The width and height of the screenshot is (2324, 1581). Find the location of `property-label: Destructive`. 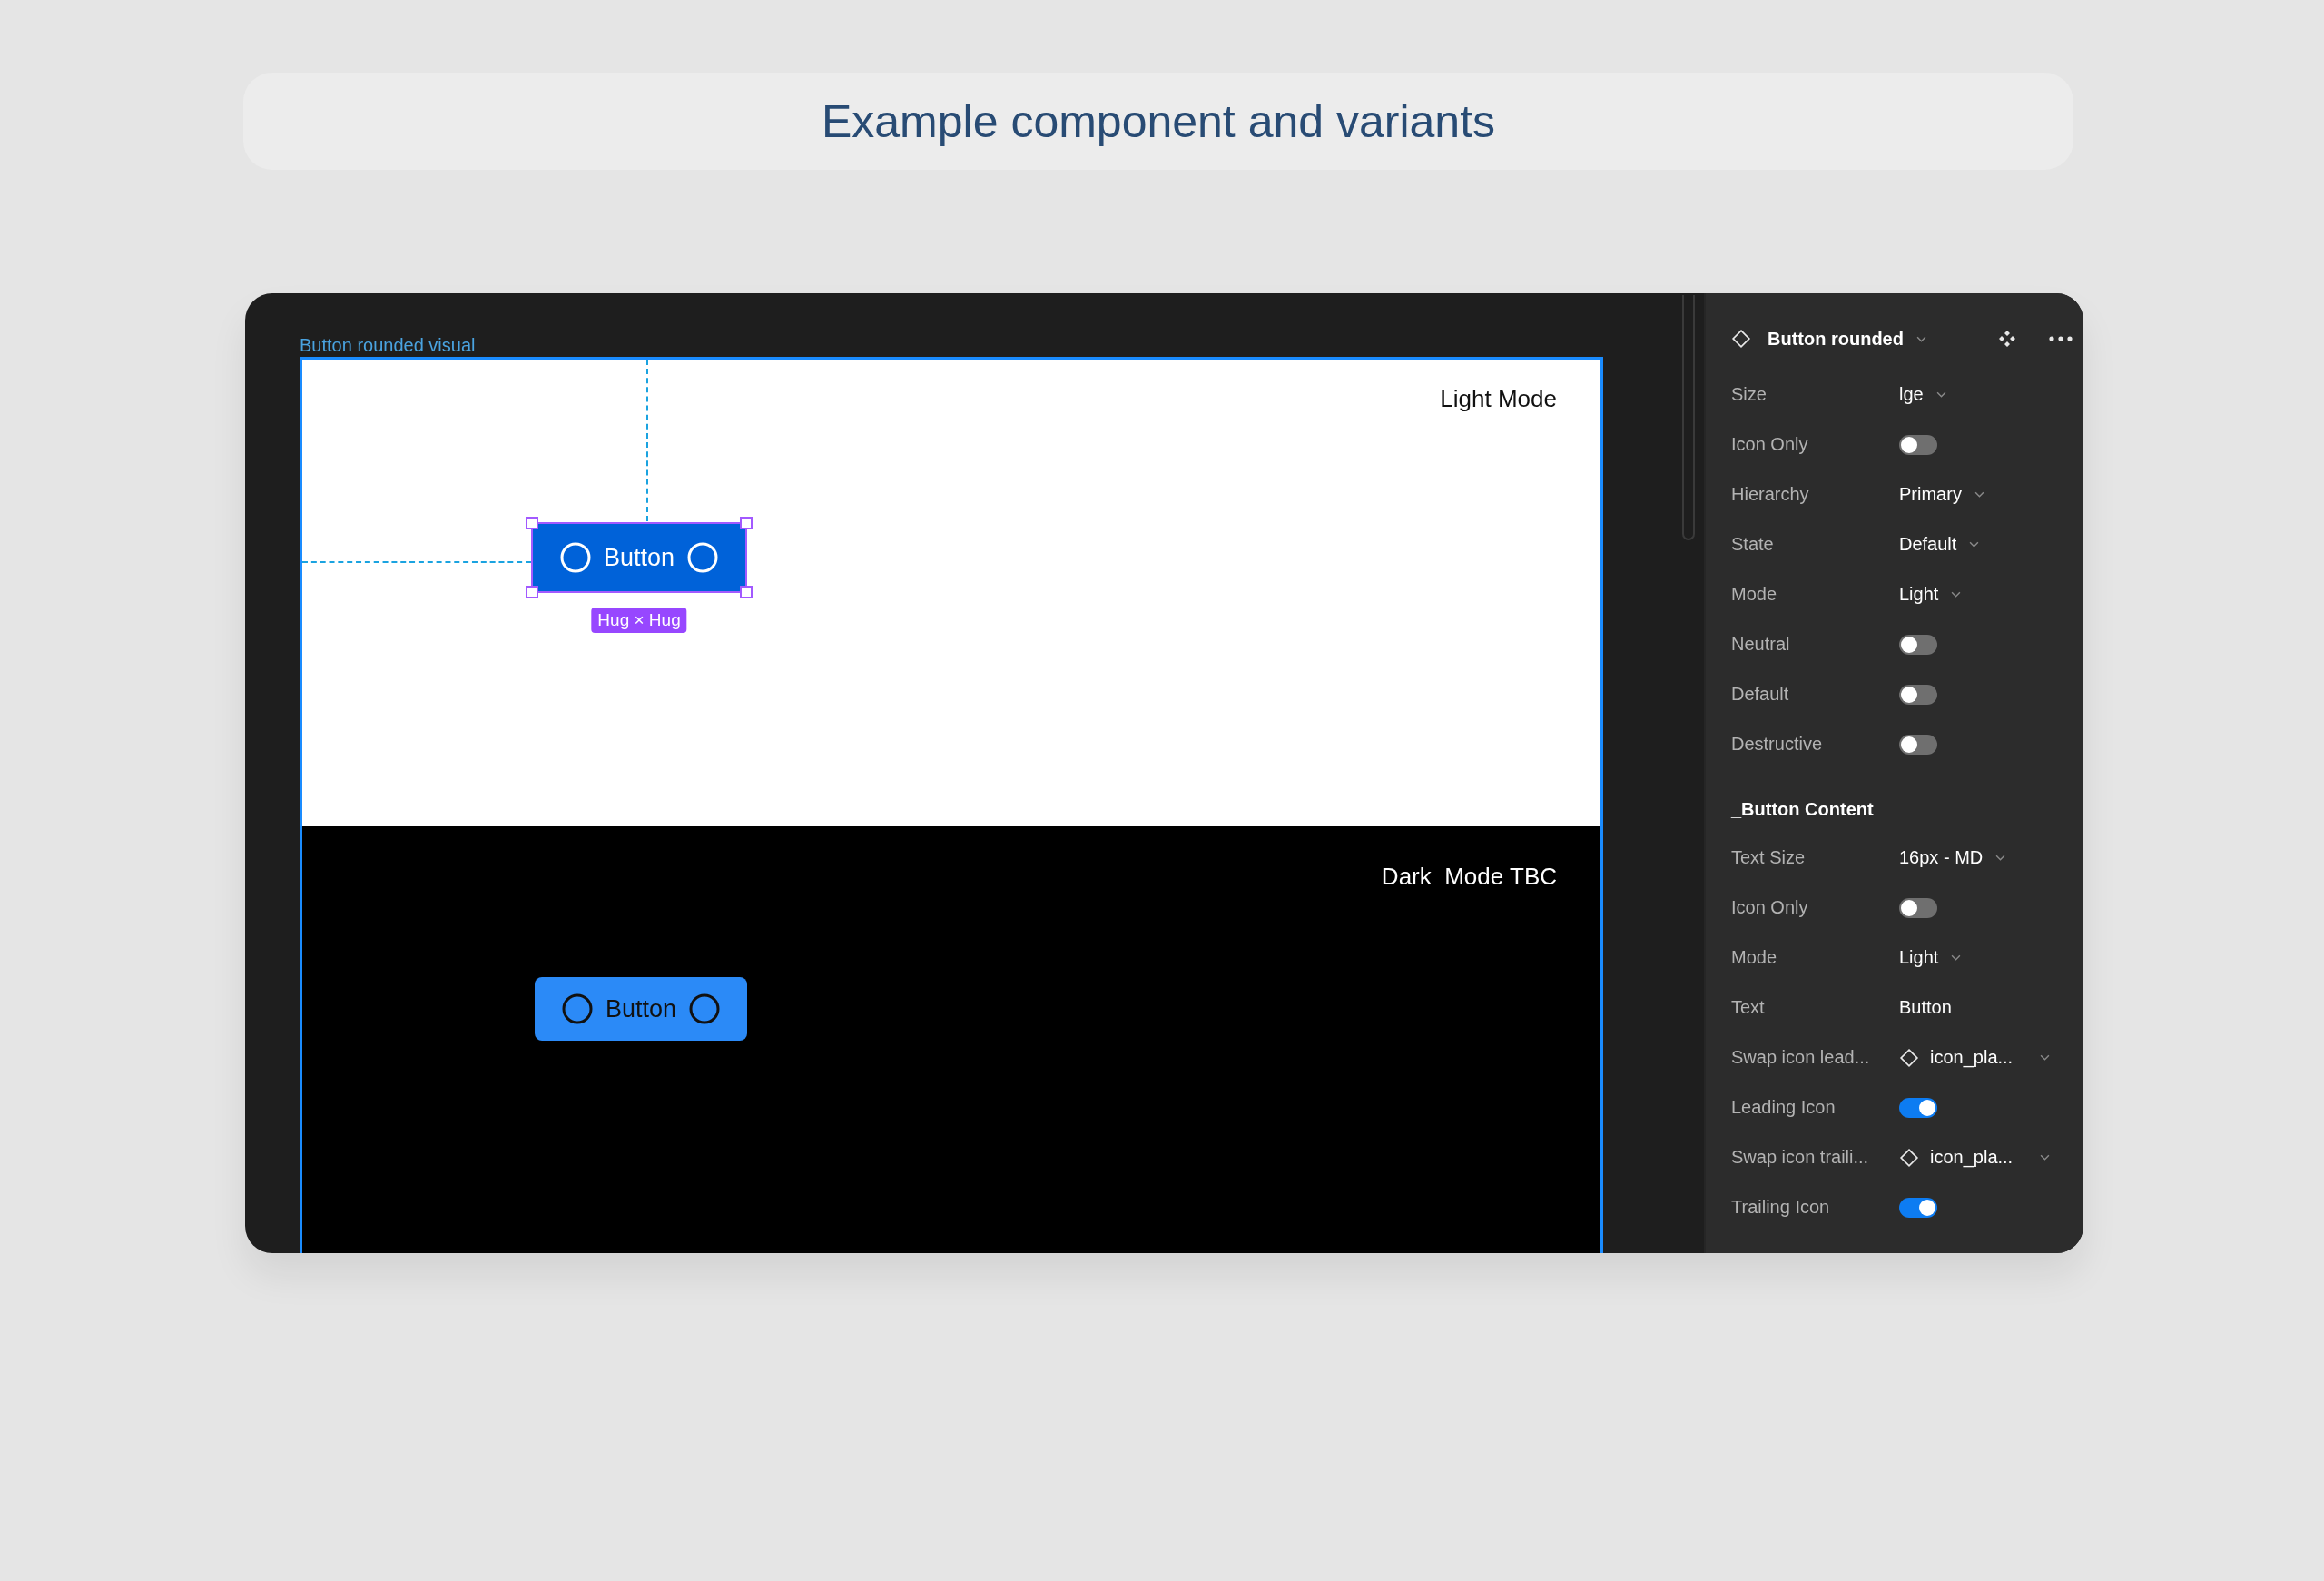

property-label: Destructive is located at coordinates (1777, 744).